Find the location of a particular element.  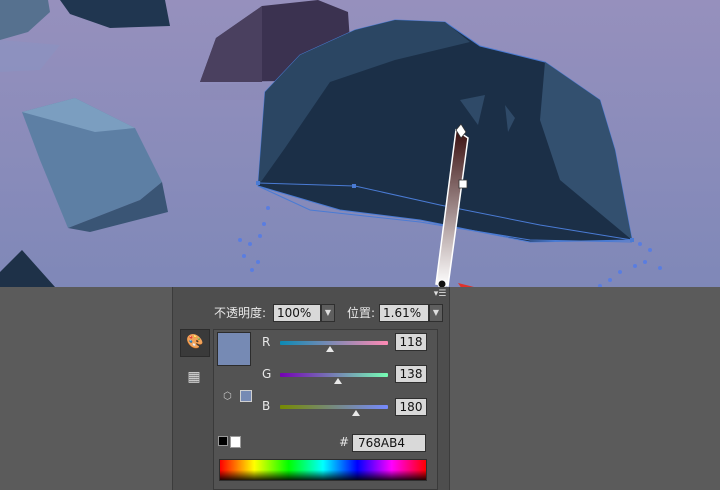

blue-value-input: 180 is located at coordinates (411, 407).